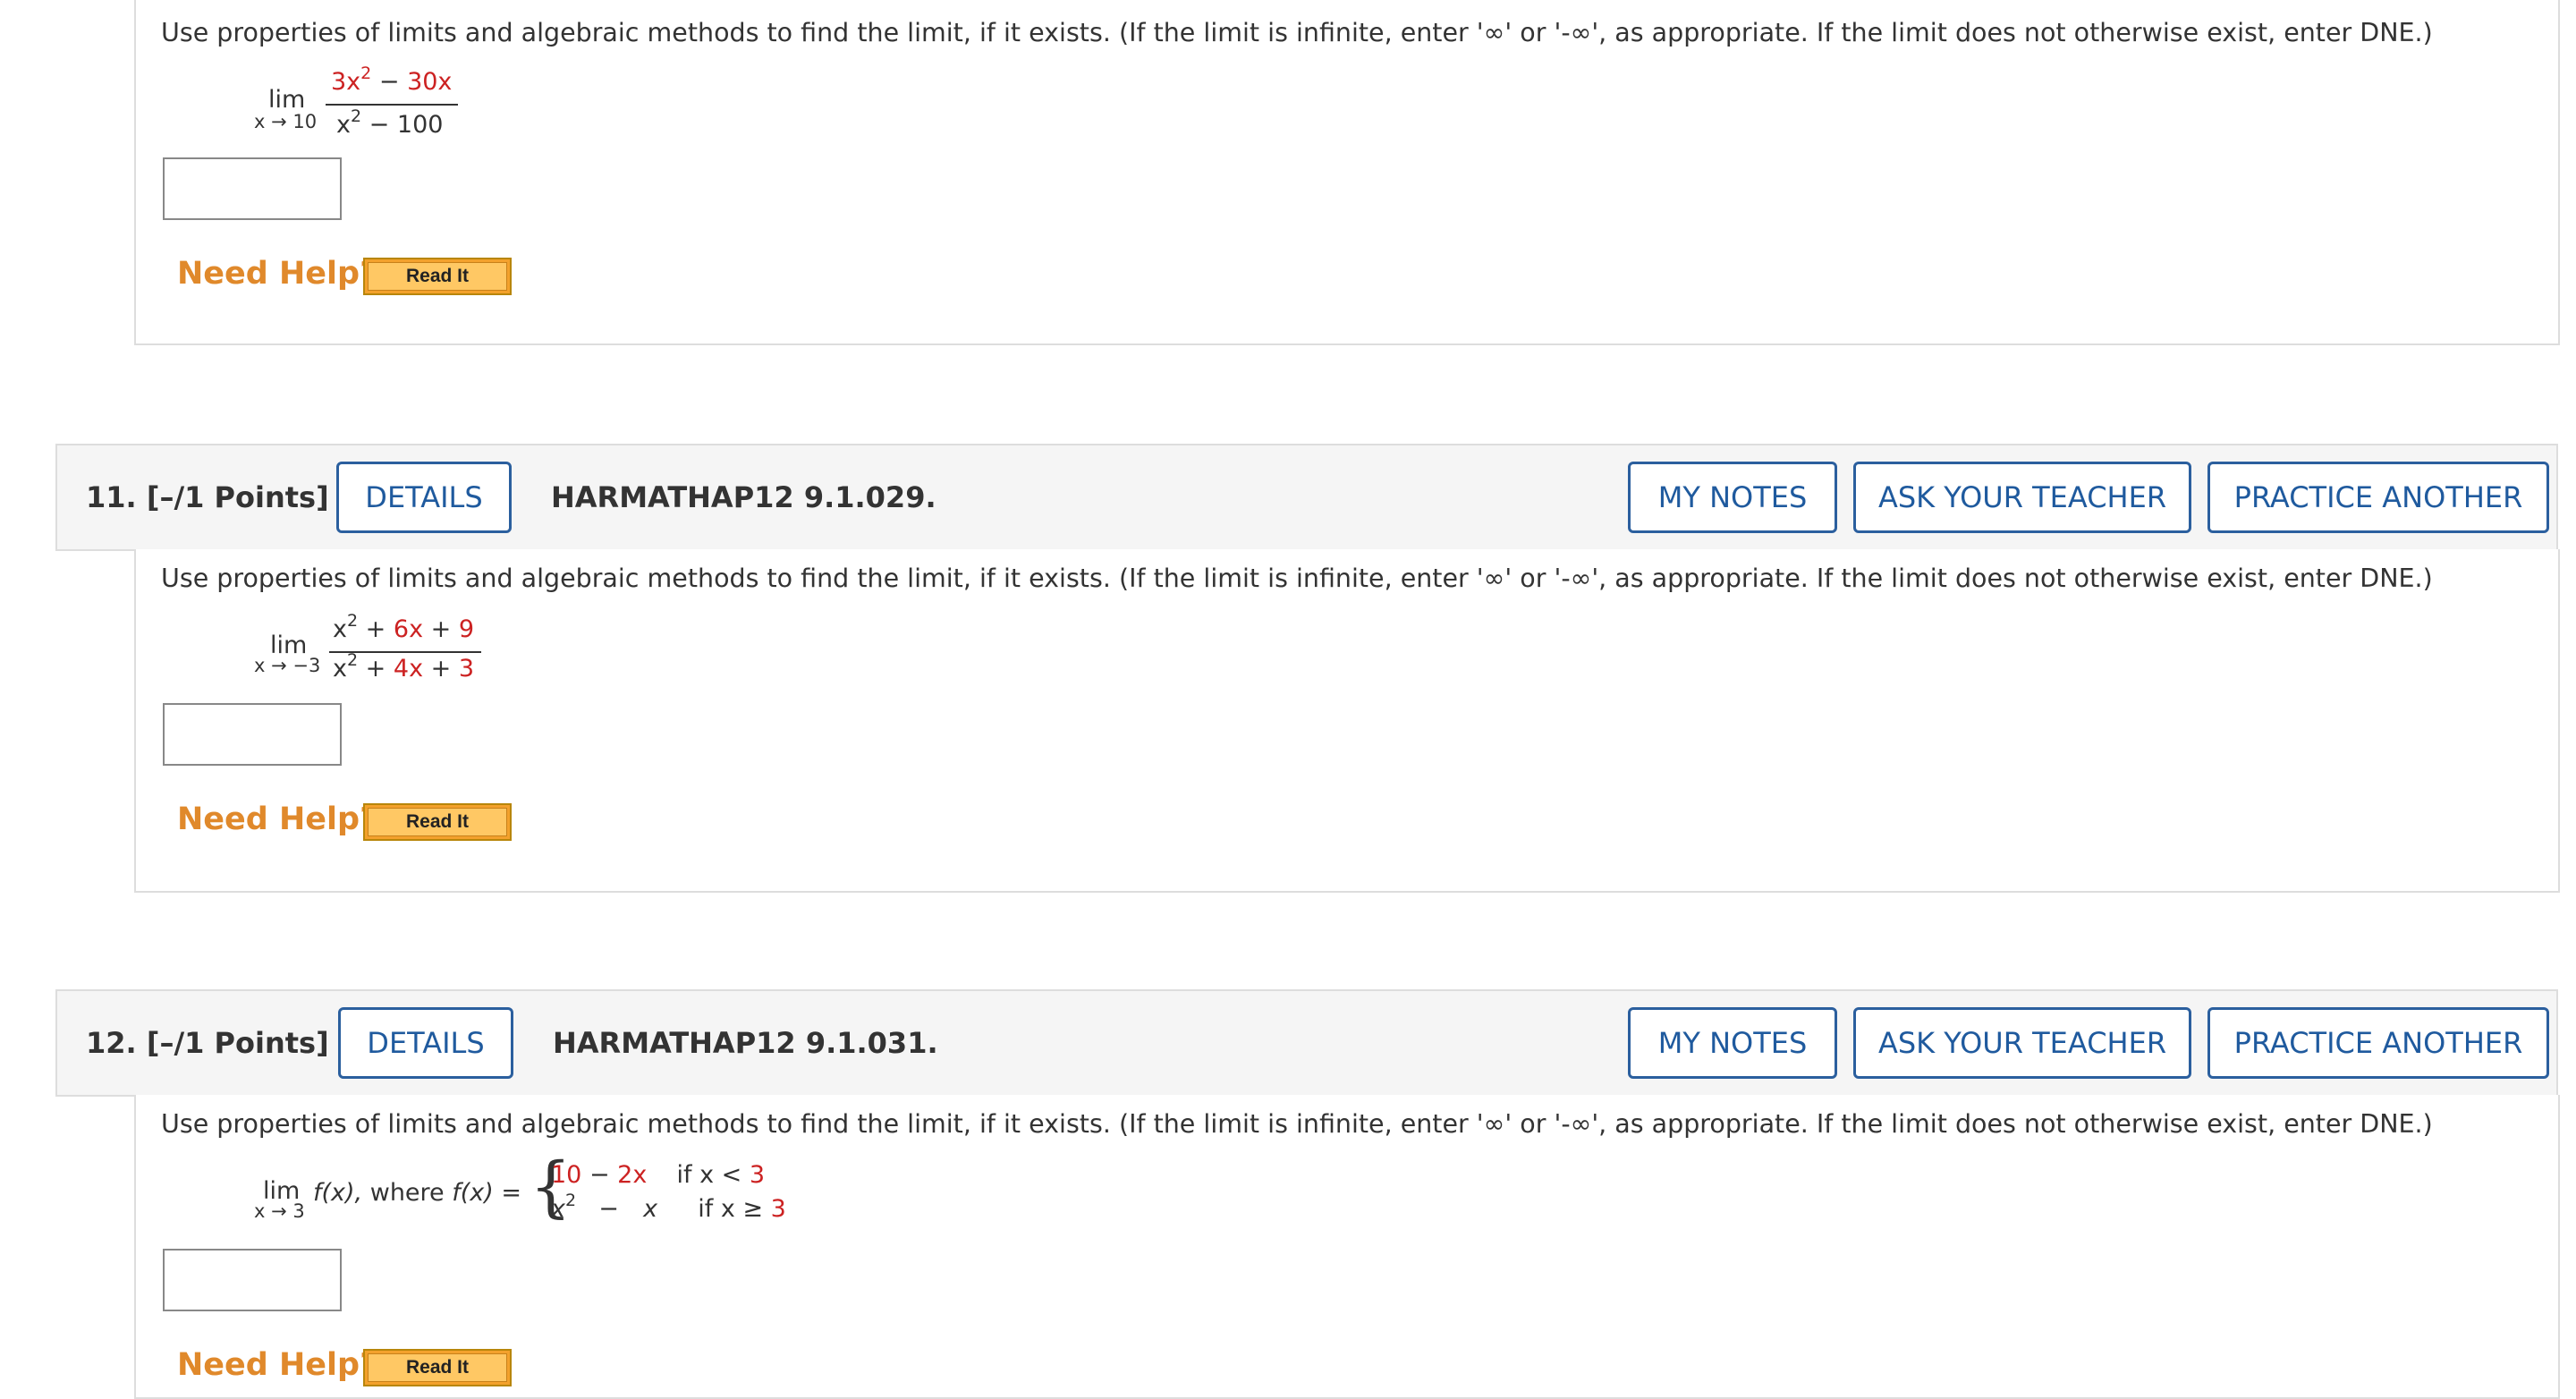 This screenshot has width=2576, height=1399. What do you see at coordinates (287, 665) in the screenshot?
I see `q11-limit-approach: x → −3` at bounding box center [287, 665].